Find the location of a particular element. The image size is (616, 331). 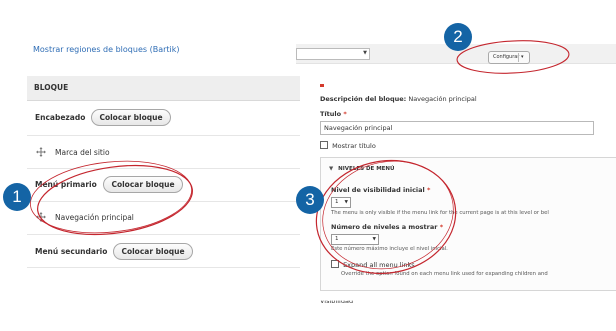

region-select: ▼ is located at coordinates (333, 54).